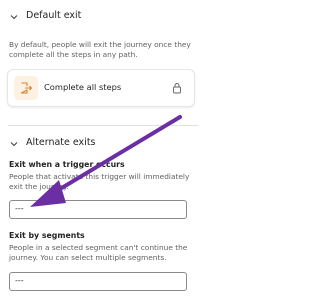 Image resolution: width=320 pixels, height=300 pixels. What do you see at coordinates (19, 280) in the screenshot?
I see `segments-input-value: ---` at bounding box center [19, 280].